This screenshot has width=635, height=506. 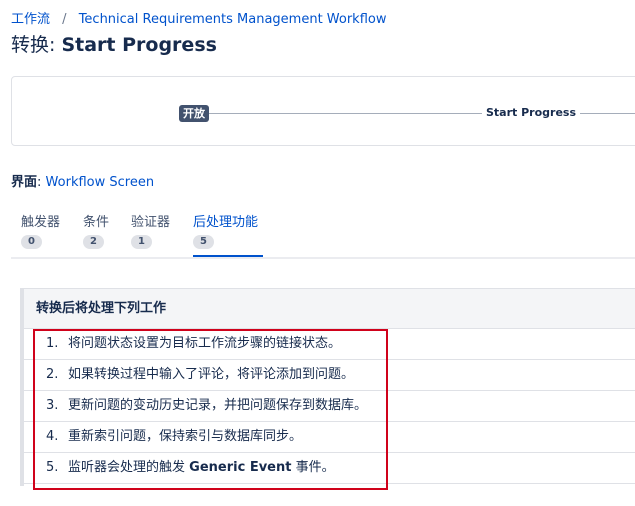 I want to click on tab-conditions: 条件 2, so click(x=96, y=235).